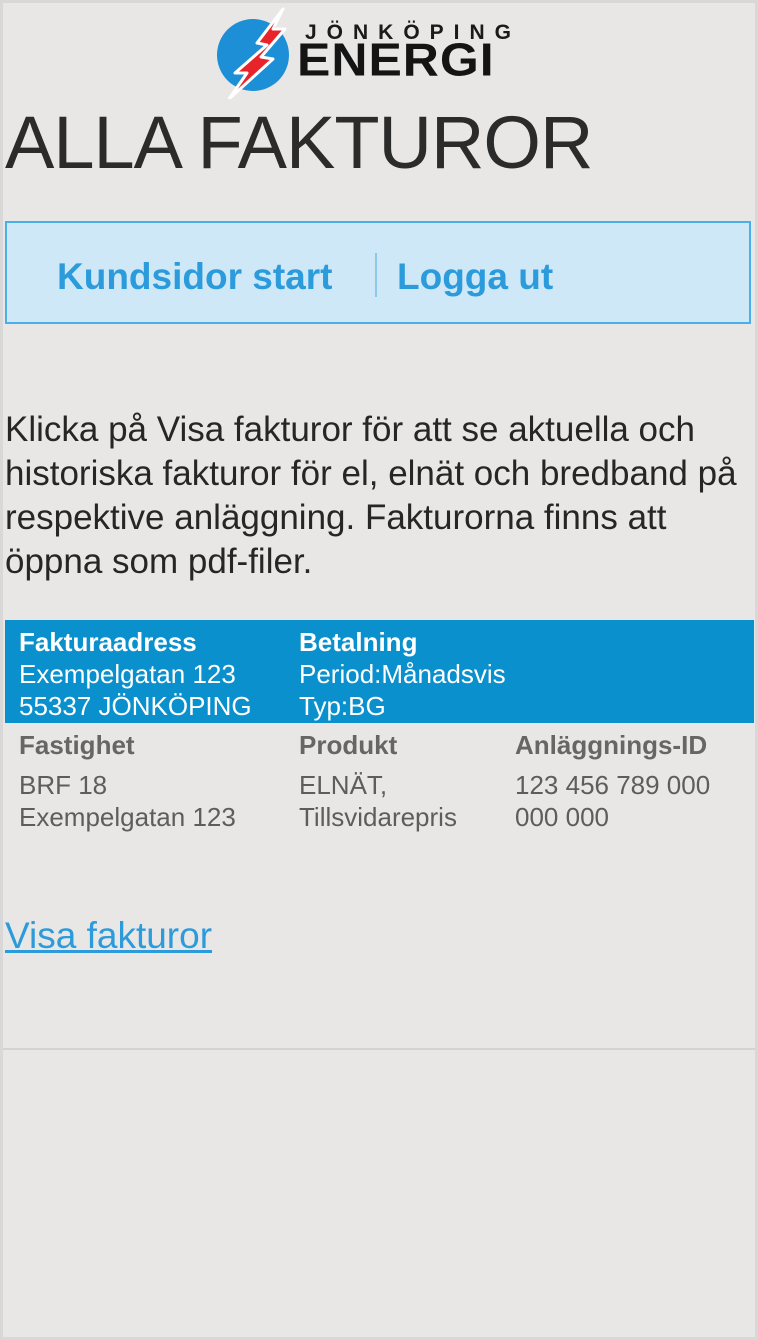  I want to click on nav-link-logga-ut: Logga ut, so click(475, 277).